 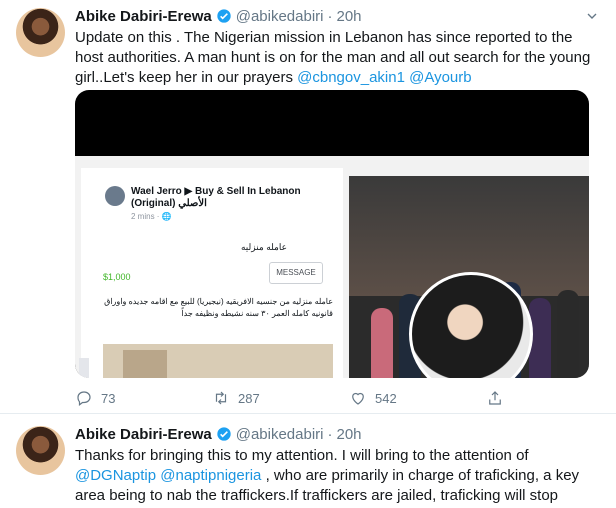 I want to click on retweet-icon, so click(x=221, y=398).